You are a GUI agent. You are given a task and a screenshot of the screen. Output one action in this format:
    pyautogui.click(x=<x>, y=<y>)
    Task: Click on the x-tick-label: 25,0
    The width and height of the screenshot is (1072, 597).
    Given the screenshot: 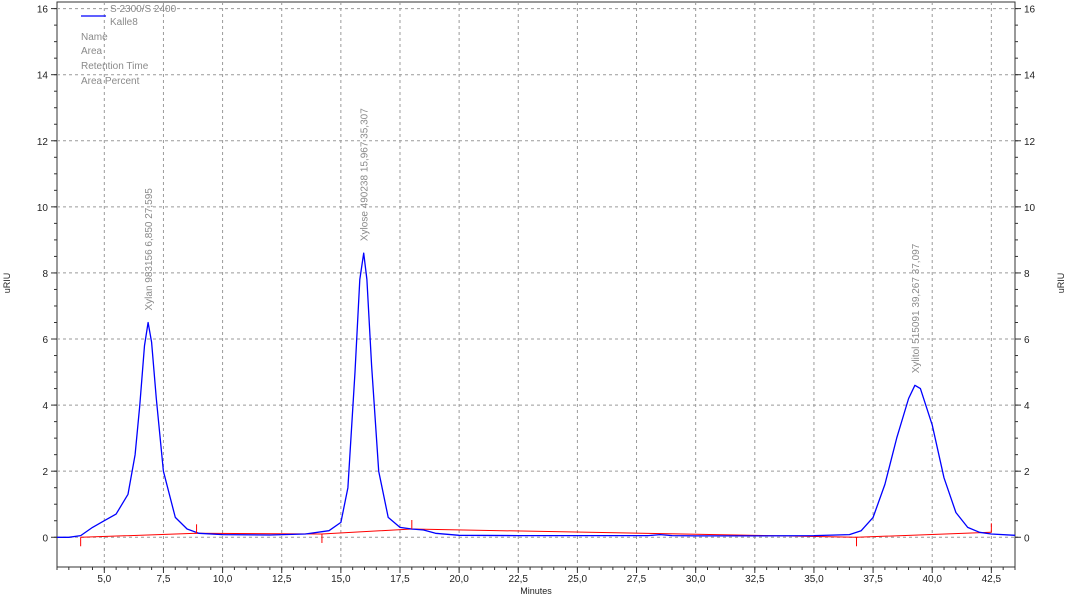 What is the action you would take?
    pyautogui.click(x=578, y=579)
    